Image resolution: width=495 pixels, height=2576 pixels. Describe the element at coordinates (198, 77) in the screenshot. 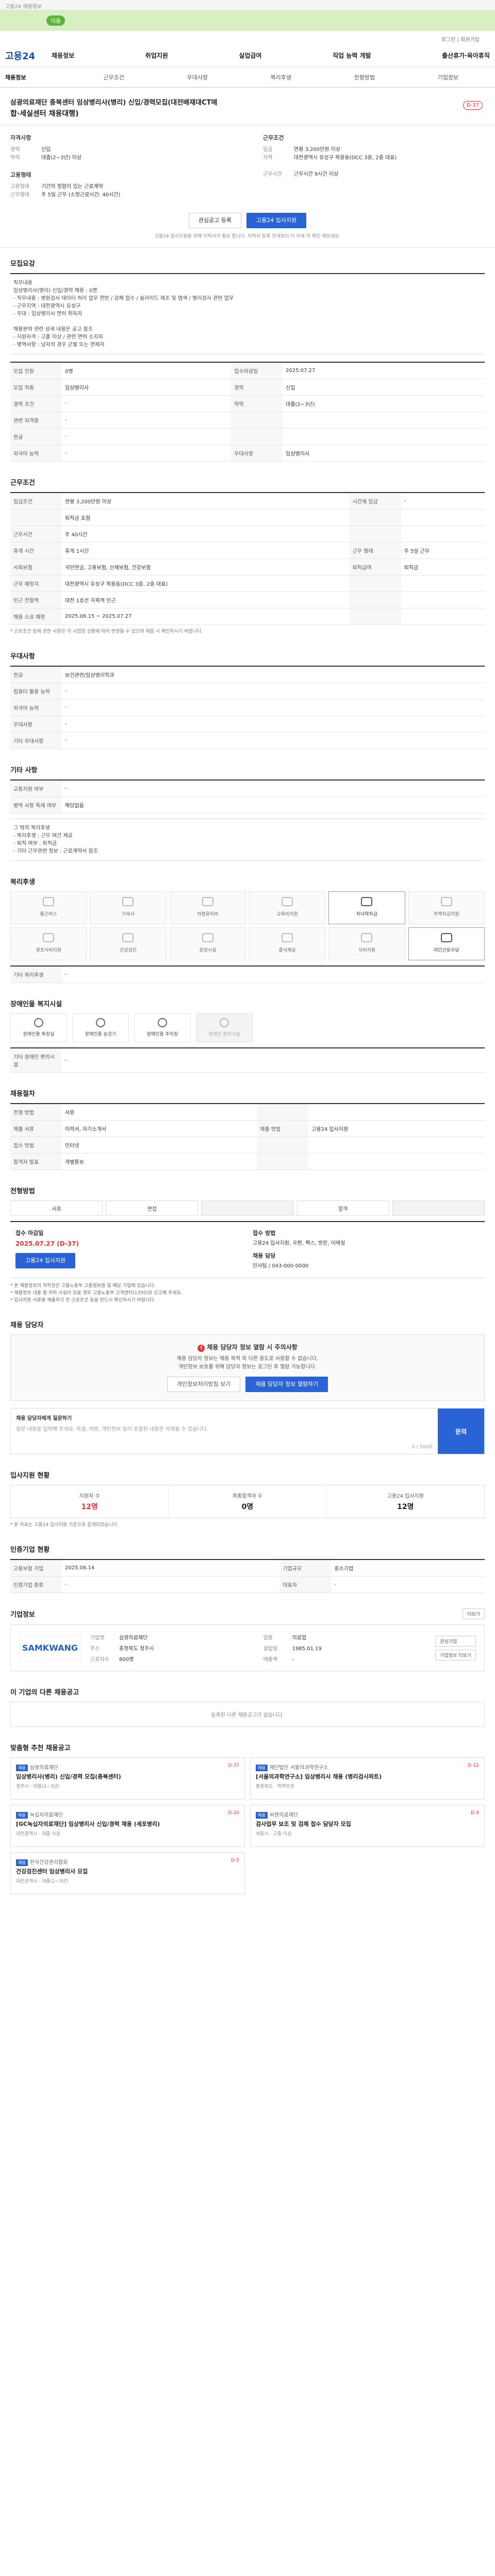

I see `tab-item: 우대사항` at that location.